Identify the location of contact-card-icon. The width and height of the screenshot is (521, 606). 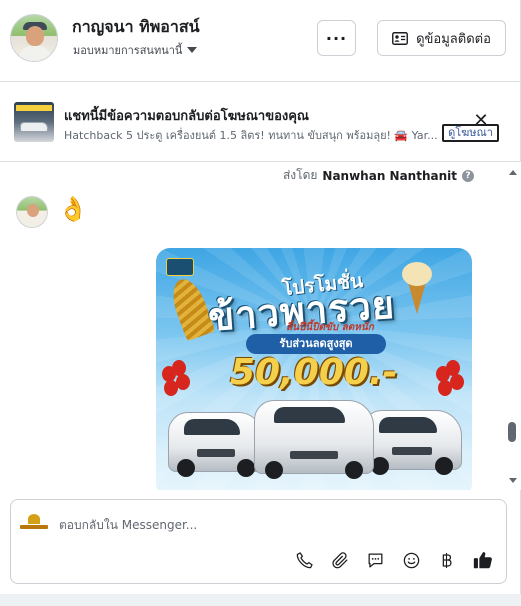
(400, 38).